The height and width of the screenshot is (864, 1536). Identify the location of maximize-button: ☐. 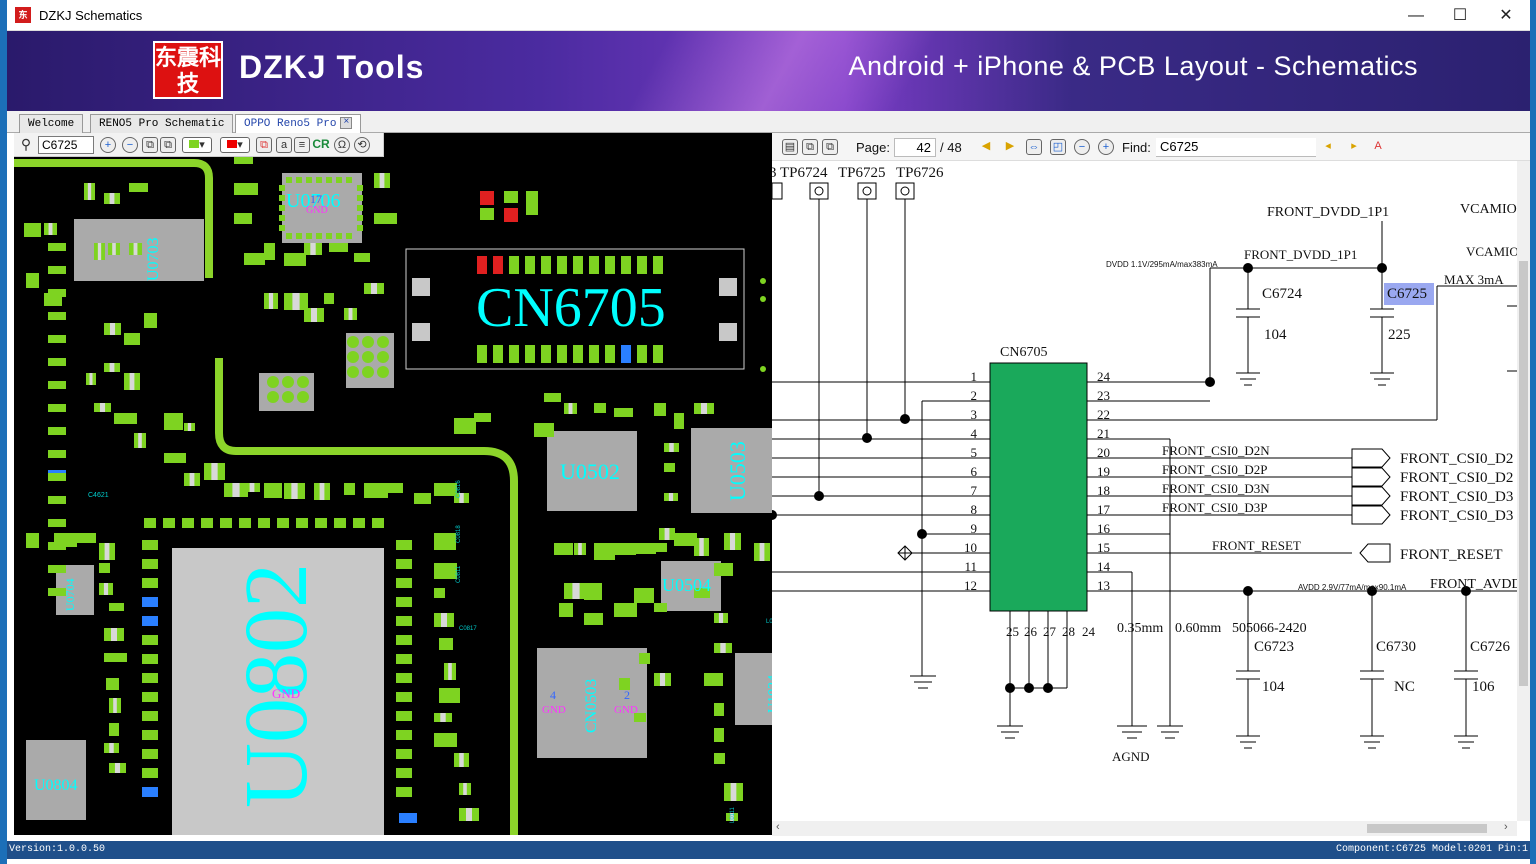
(1460, 15).